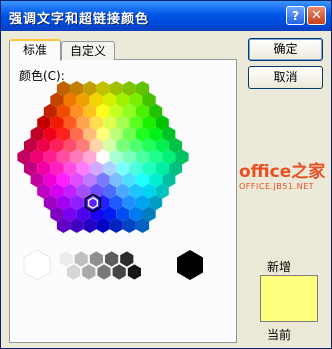 The height and width of the screenshot is (349, 332). I want to click on current-color-label: 当前, so click(279, 335).